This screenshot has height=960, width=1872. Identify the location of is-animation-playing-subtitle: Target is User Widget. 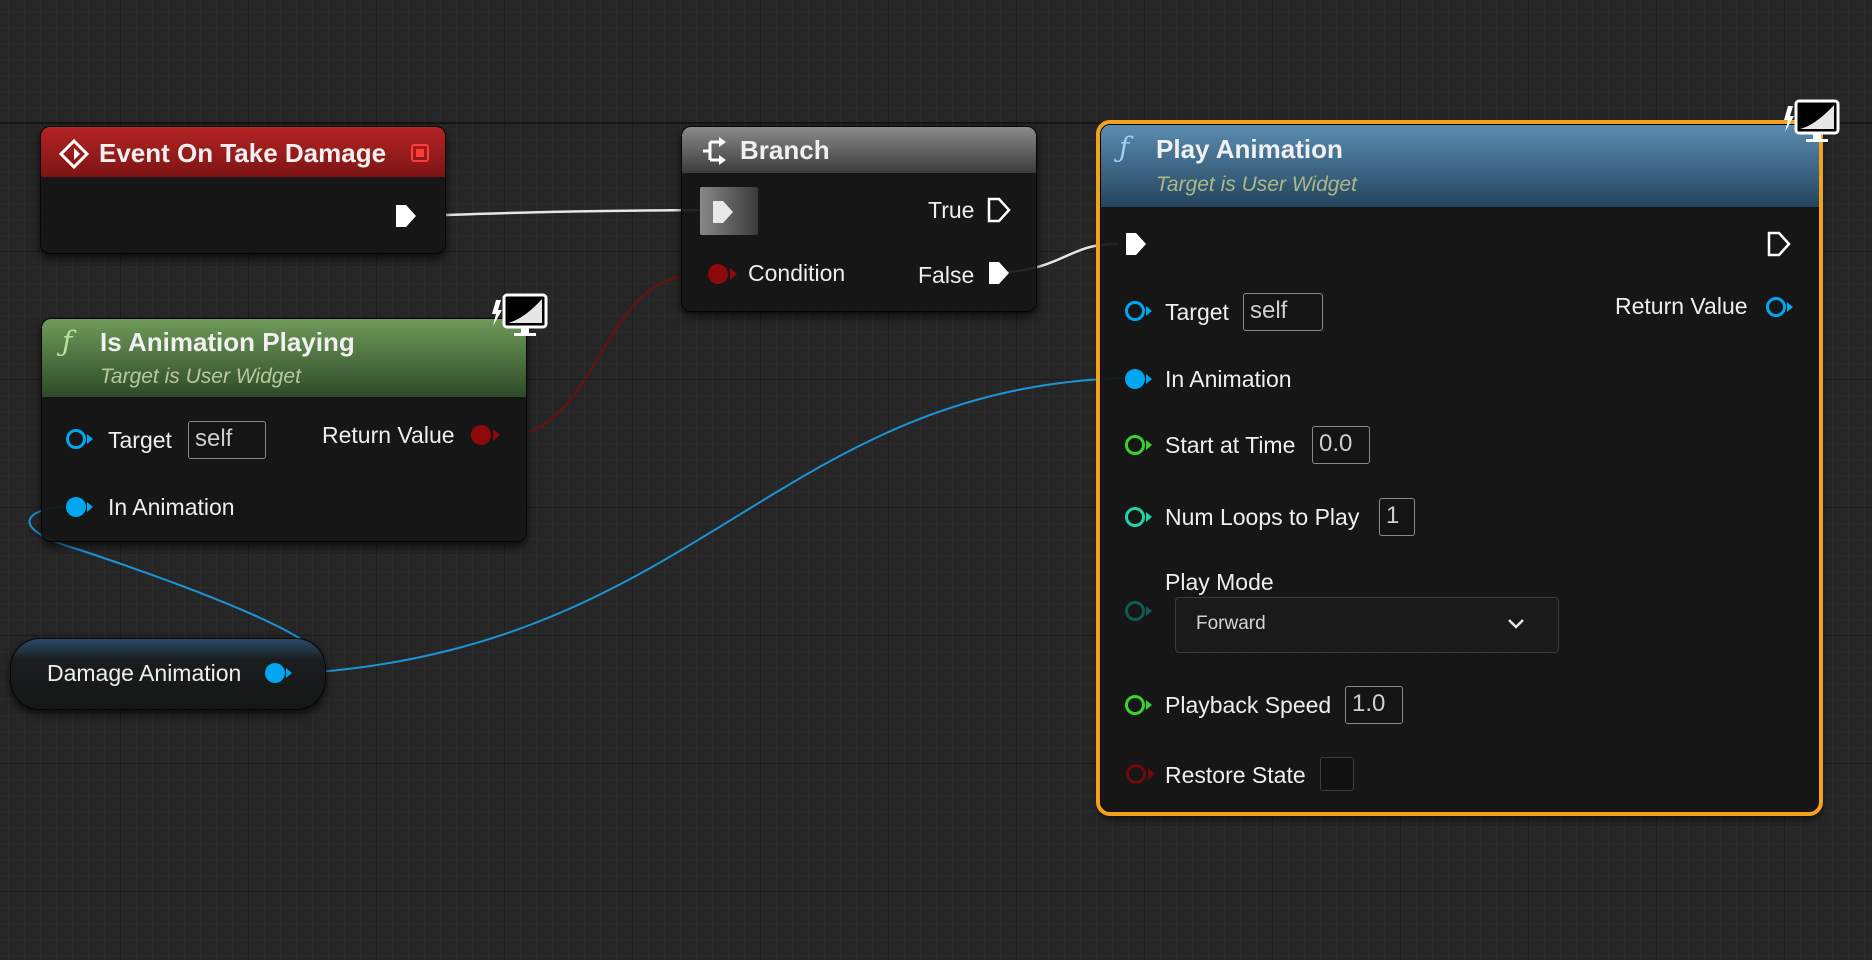
(200, 376).